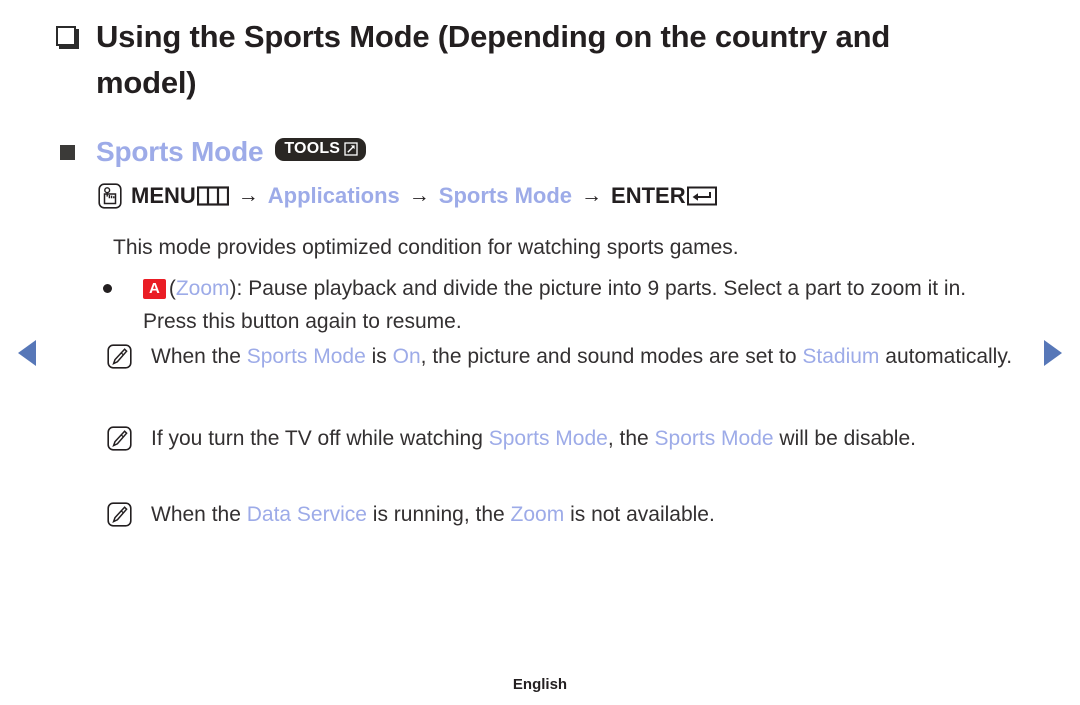  Describe the element at coordinates (312, 148) in the screenshot. I see `tools-badge-label: TOOLS` at that location.